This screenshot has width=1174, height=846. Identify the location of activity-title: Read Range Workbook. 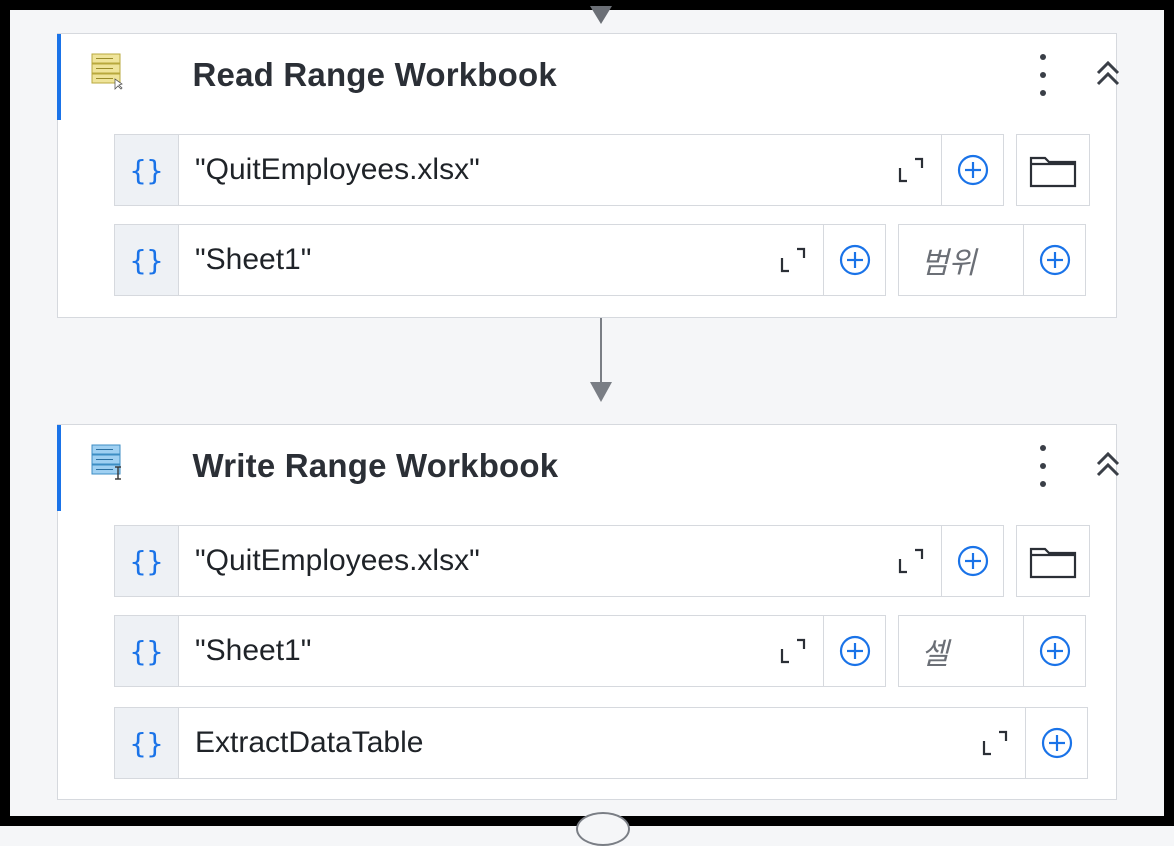
(374, 74).